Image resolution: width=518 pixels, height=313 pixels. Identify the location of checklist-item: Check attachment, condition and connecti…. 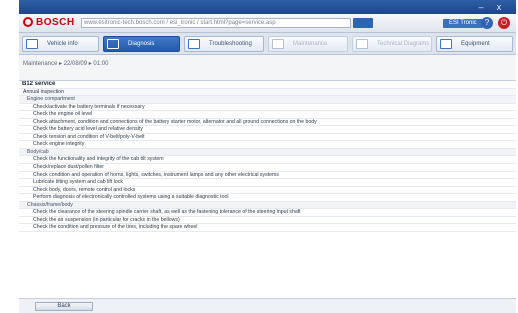
(267, 123).